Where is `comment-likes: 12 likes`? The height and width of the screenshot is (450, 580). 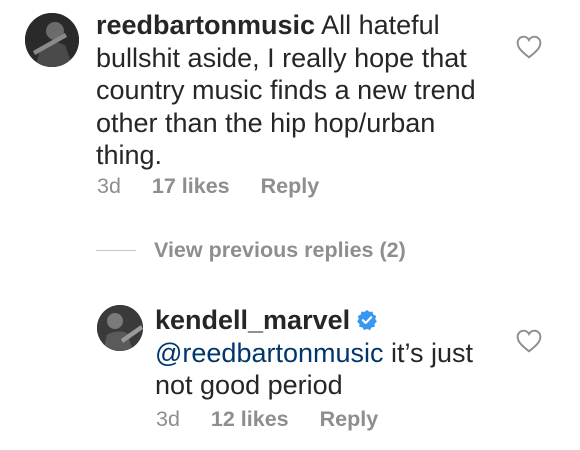
comment-likes: 12 likes is located at coordinates (250, 419).